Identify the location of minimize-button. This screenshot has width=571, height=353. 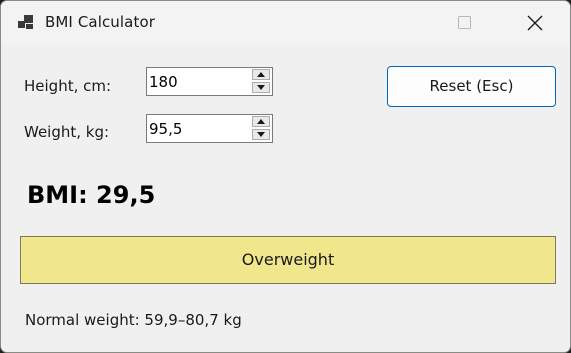
(418, 23).